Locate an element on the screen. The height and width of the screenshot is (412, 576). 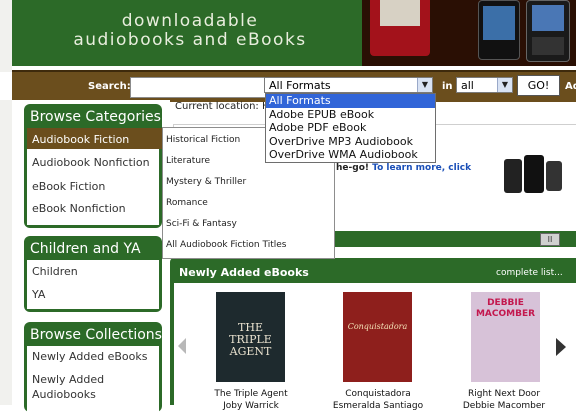
submenu-item-all-audiobook-fiction: All Audiobook Fiction Titles is located at coordinates (226, 245).